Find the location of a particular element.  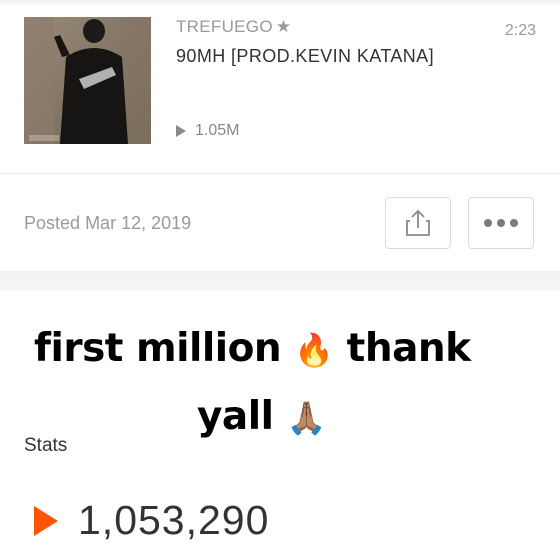

posted-label: Posted is located at coordinates (52, 223).